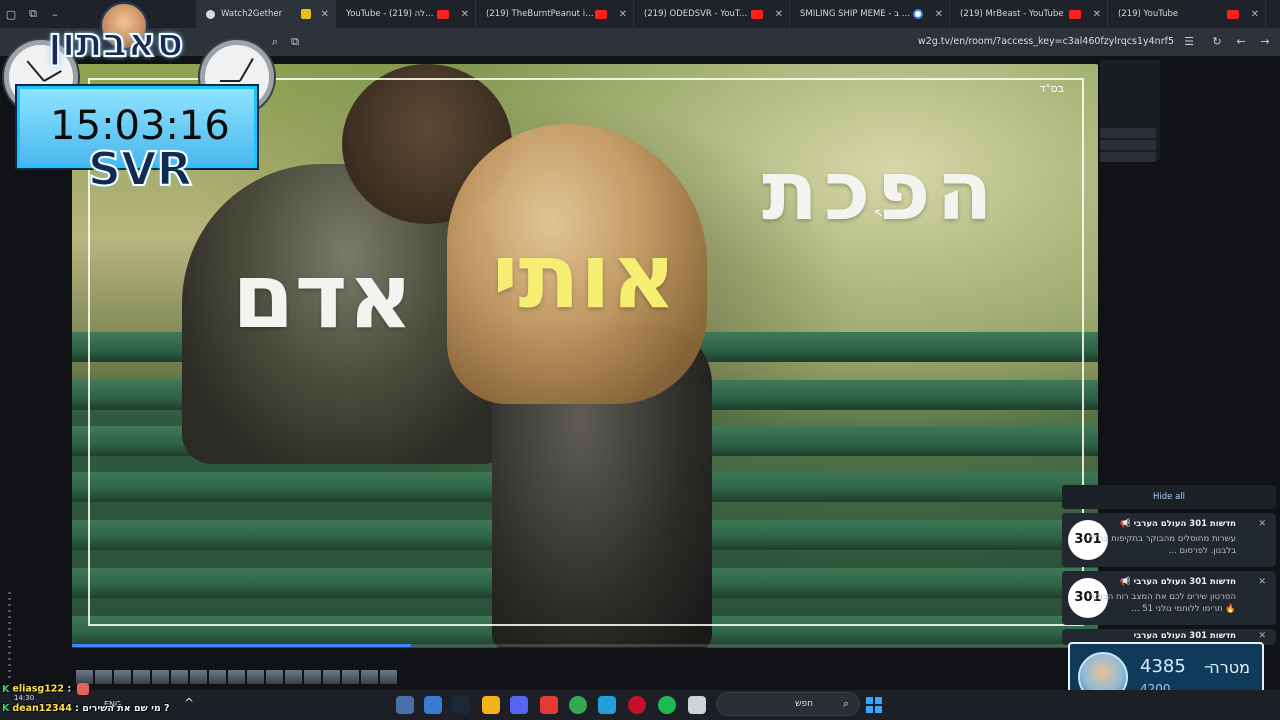 The height and width of the screenshot is (720, 1280). I want to click on side-toolbar, so click(9, 637).